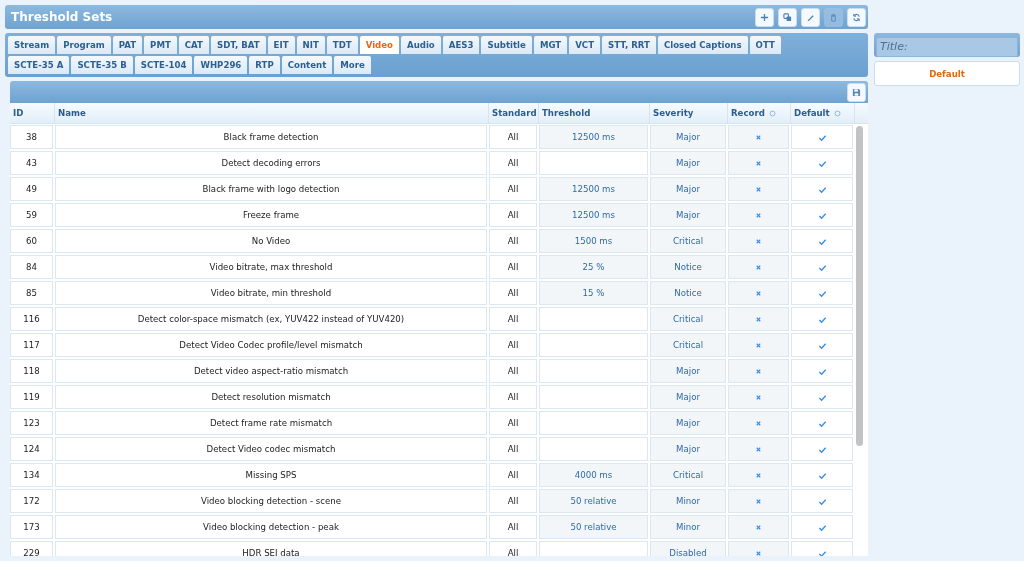 The width and height of the screenshot is (1024, 561). Describe the element at coordinates (271, 449) in the screenshot. I see `table-cell: Detect Video codec mismatch` at that location.